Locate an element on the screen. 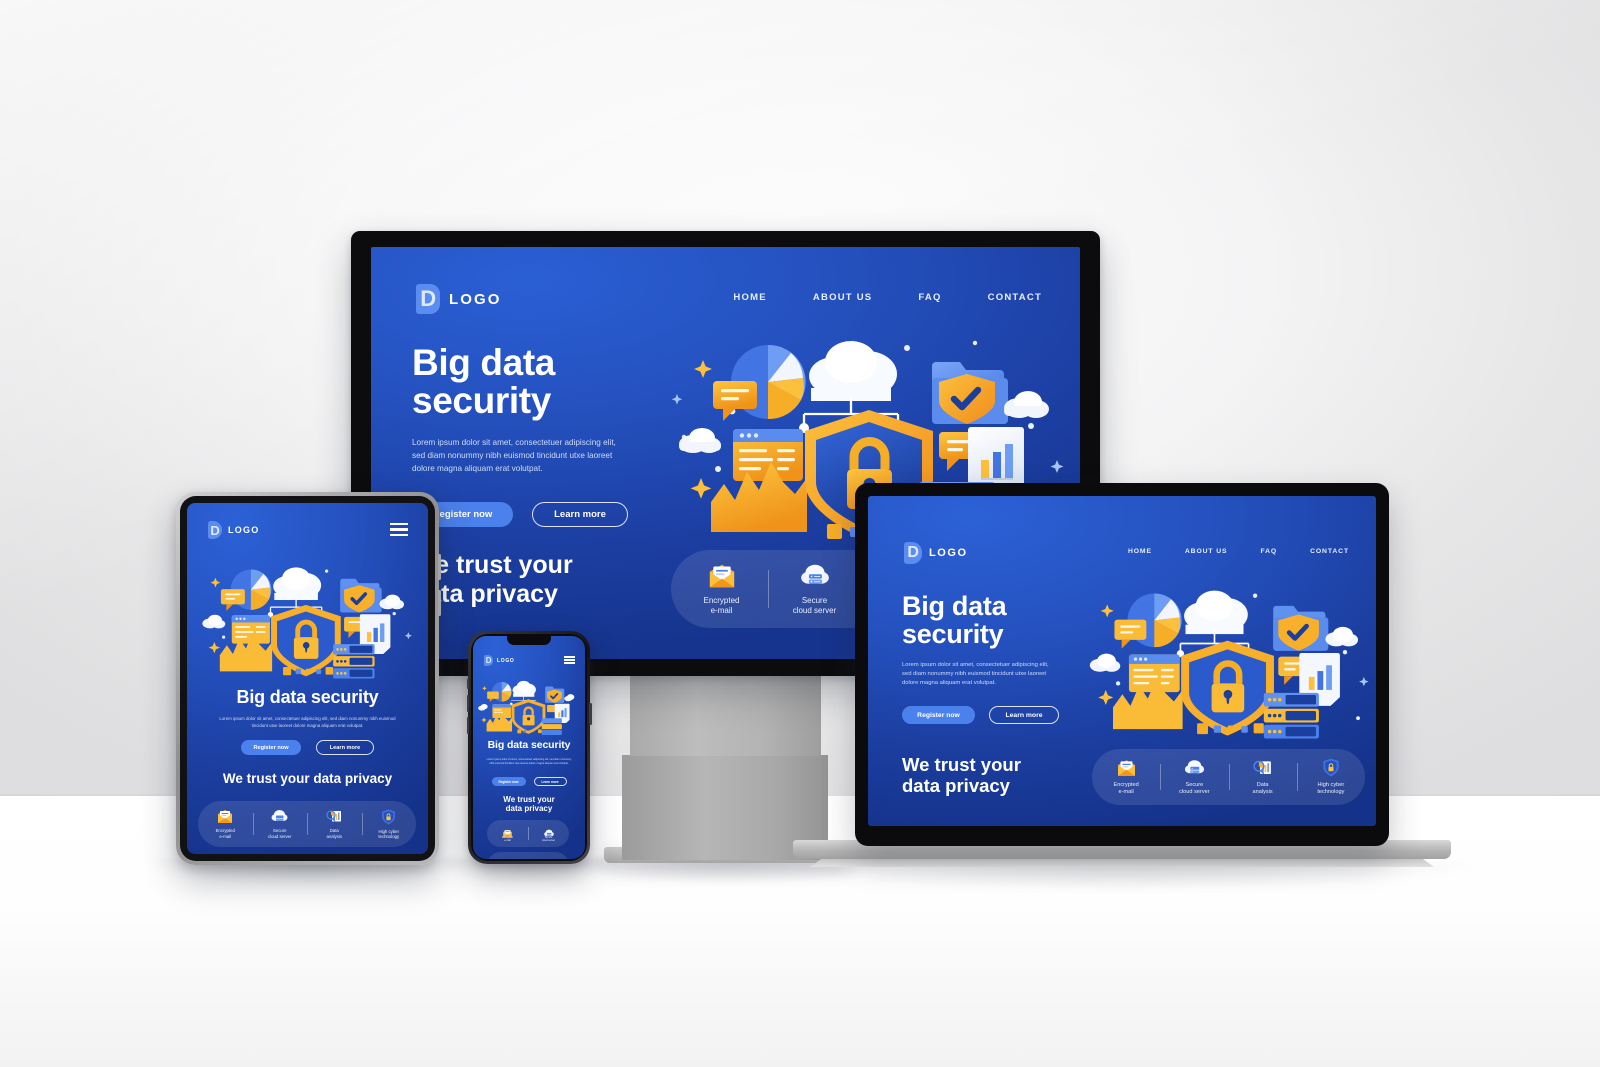 The height and width of the screenshot is (1067, 1600). phone-notch is located at coordinates (529, 640).